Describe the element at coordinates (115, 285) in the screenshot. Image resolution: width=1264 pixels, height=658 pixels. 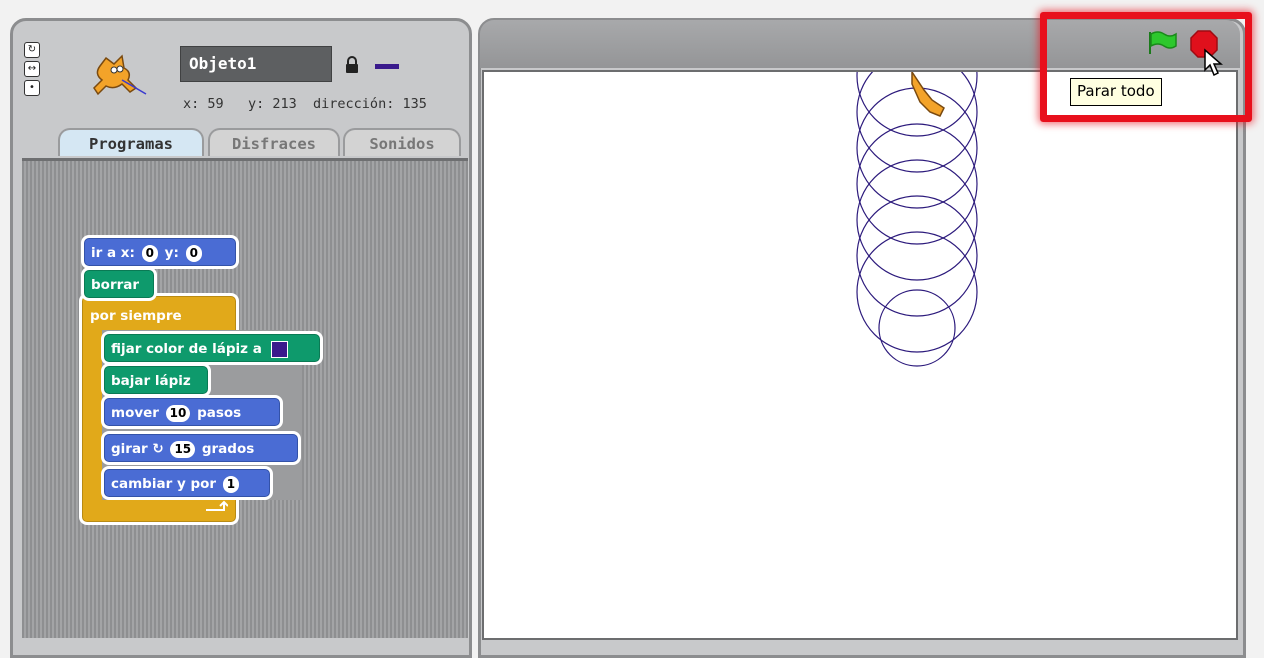
I see `clear-label: borrar` at that location.